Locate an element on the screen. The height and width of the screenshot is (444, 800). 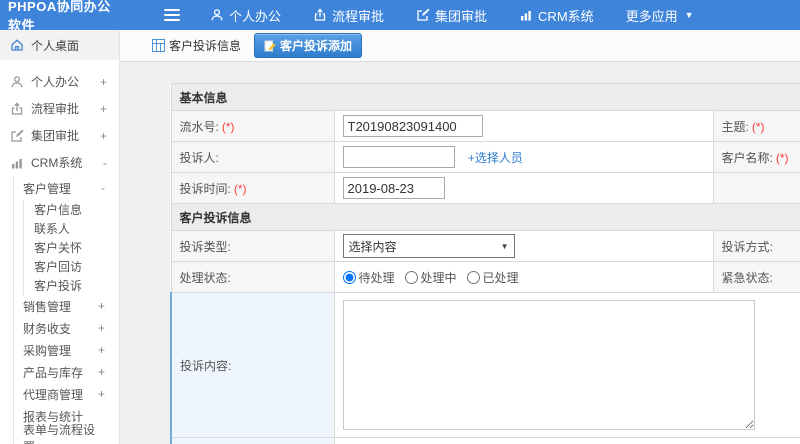
nav-personal-office: 个人办公 is located at coordinates (245, 15).